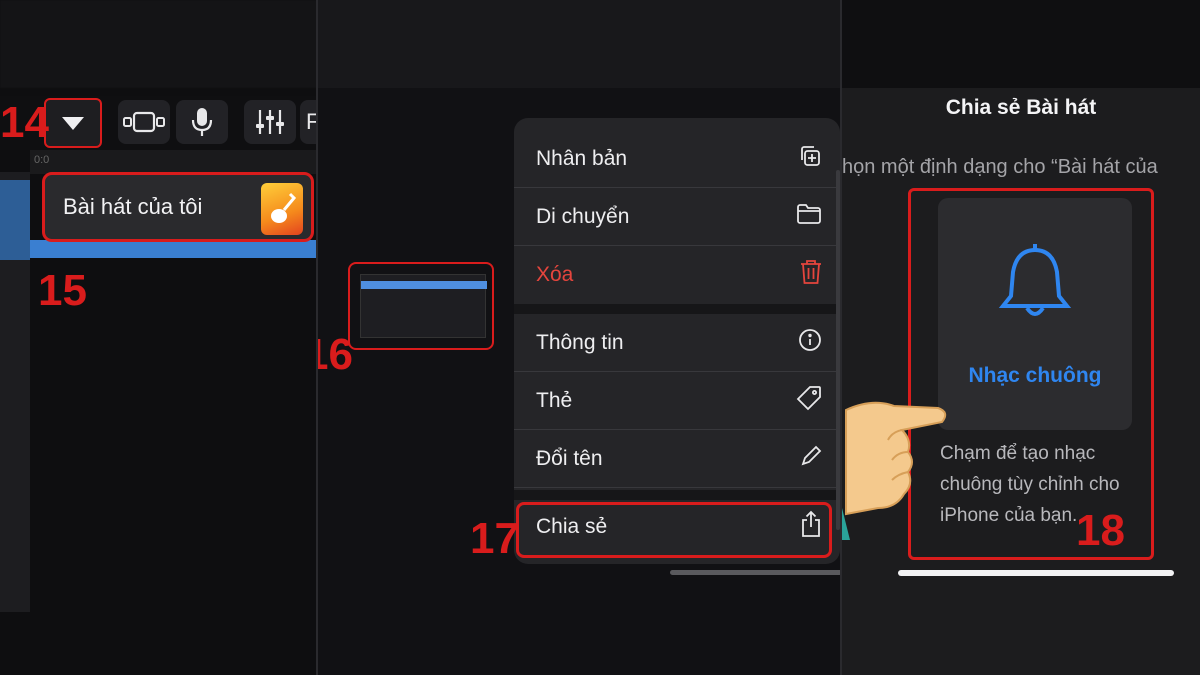  I want to click on song-thumbnail, so click(421, 306).